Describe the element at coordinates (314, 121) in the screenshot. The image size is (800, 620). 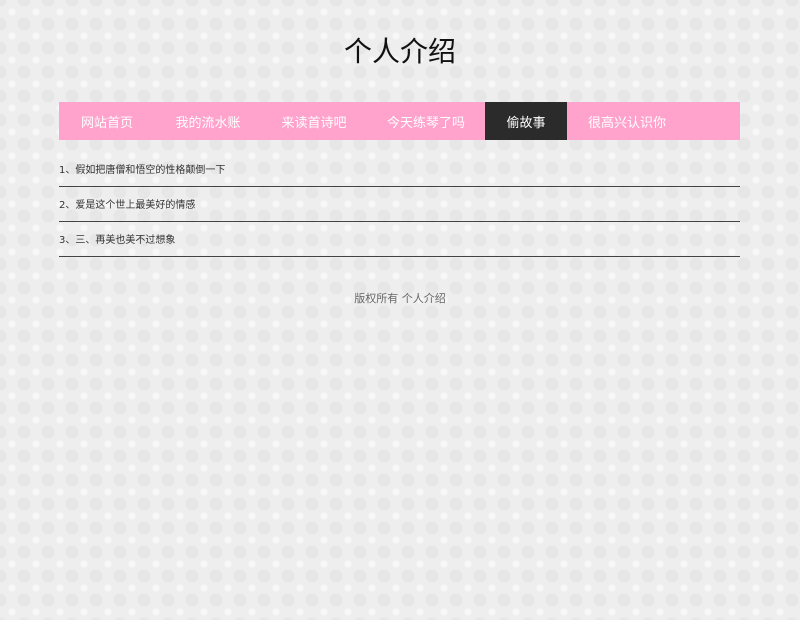
I see `nav-item-poetry: 来读首诗吧` at that location.